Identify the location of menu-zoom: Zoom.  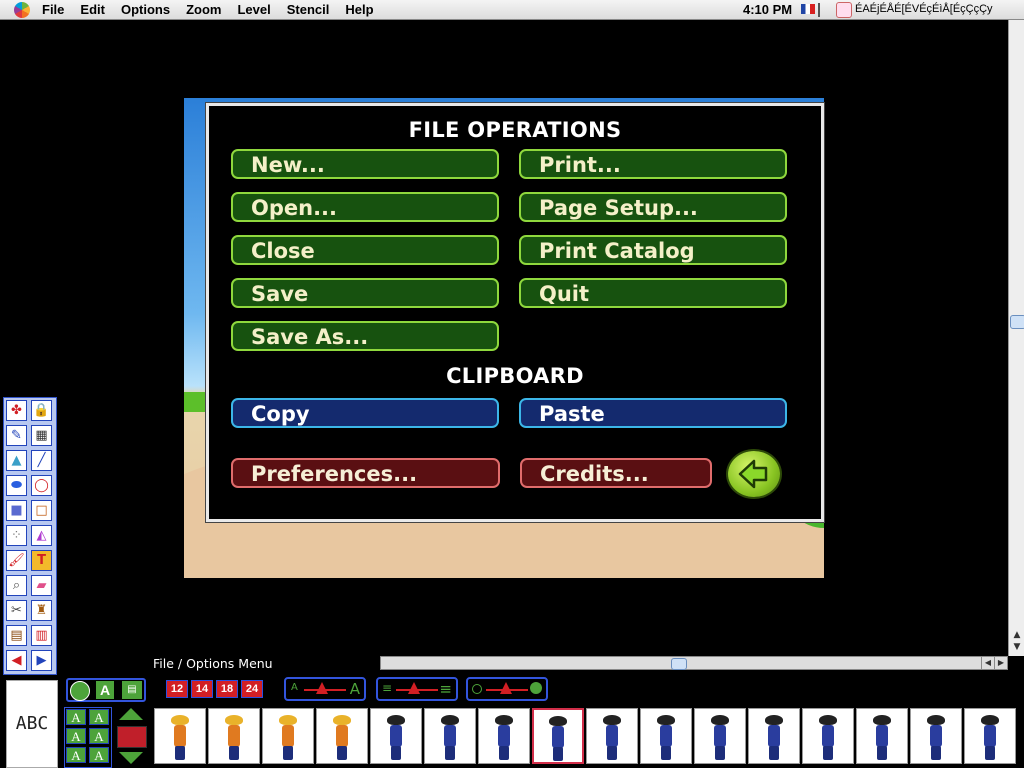
(207, 9).